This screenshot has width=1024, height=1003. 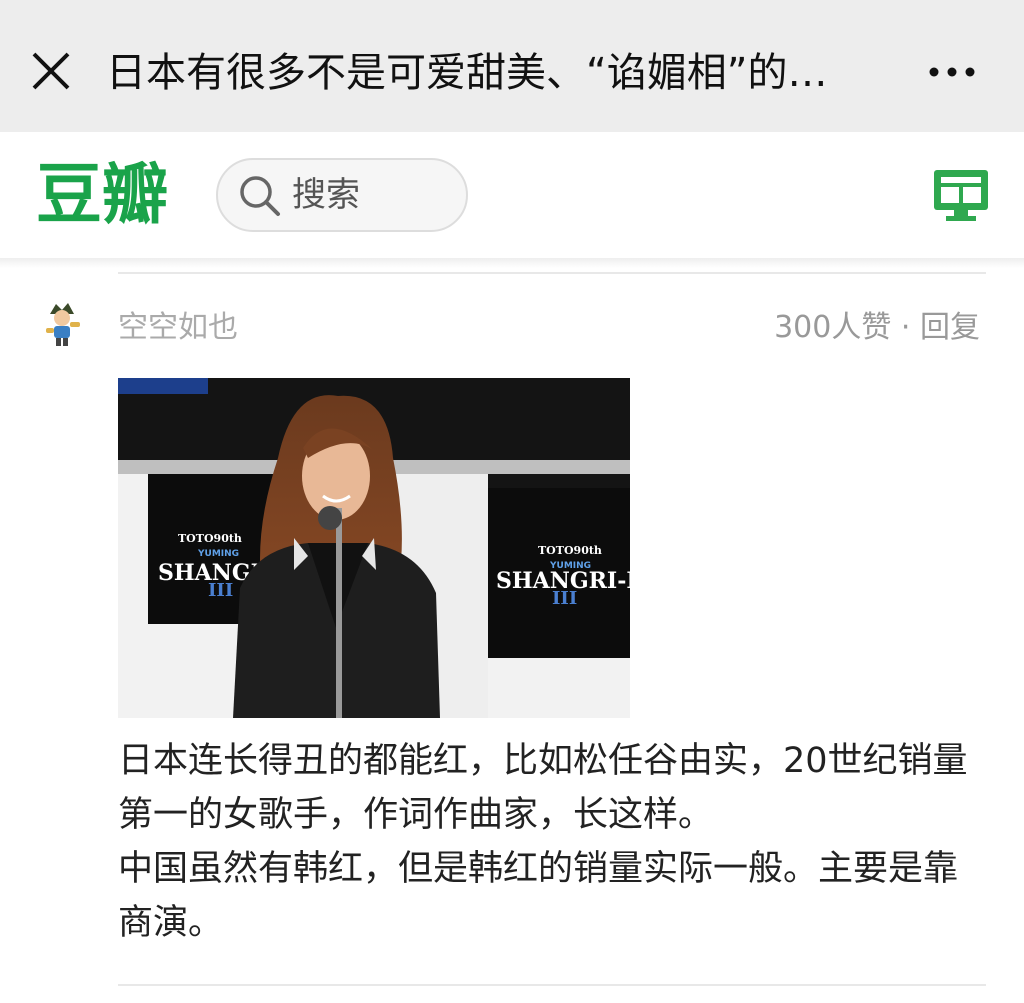 I want to click on reply-link: 回复, so click(x=950, y=327).